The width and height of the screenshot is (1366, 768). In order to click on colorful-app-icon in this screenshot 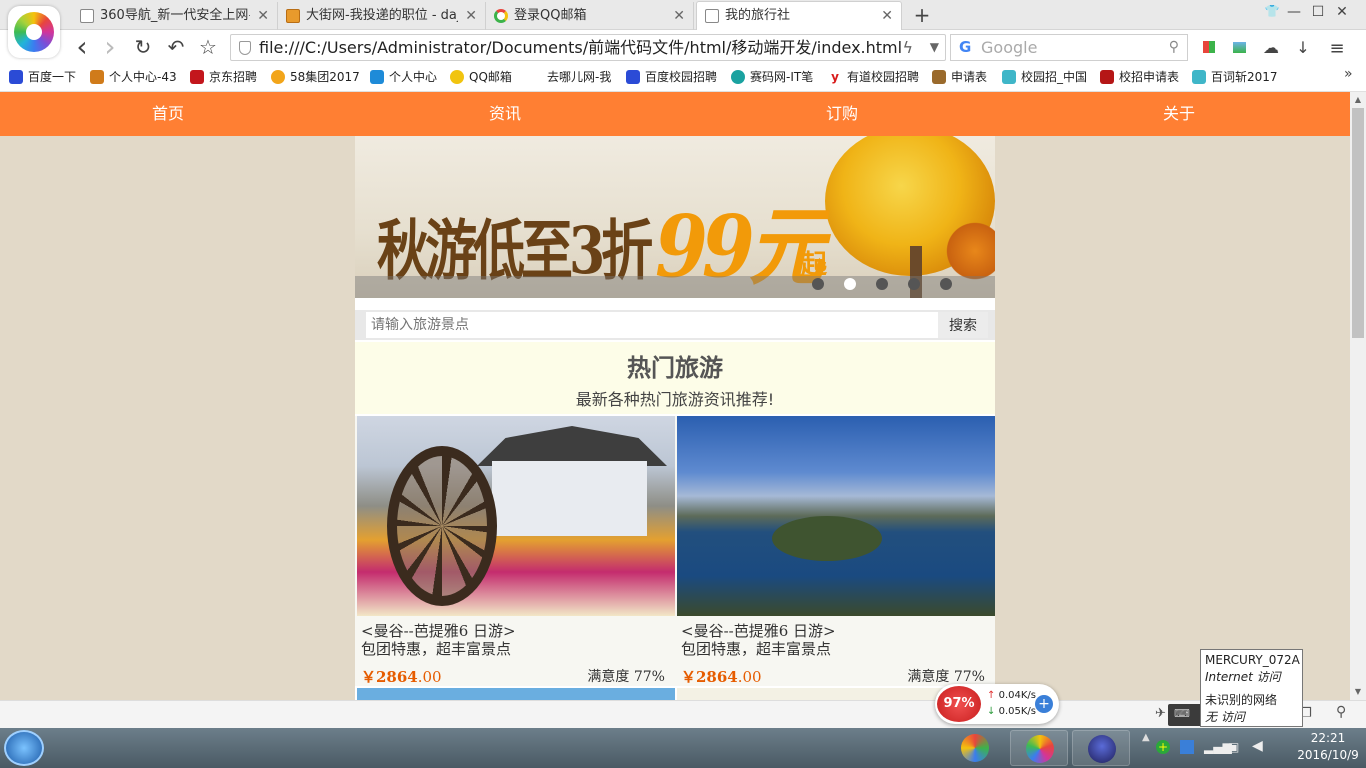, I will do `click(975, 748)`.